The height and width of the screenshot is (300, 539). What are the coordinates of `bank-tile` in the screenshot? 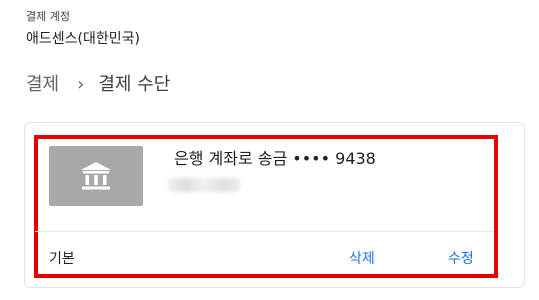 It's located at (96, 176).